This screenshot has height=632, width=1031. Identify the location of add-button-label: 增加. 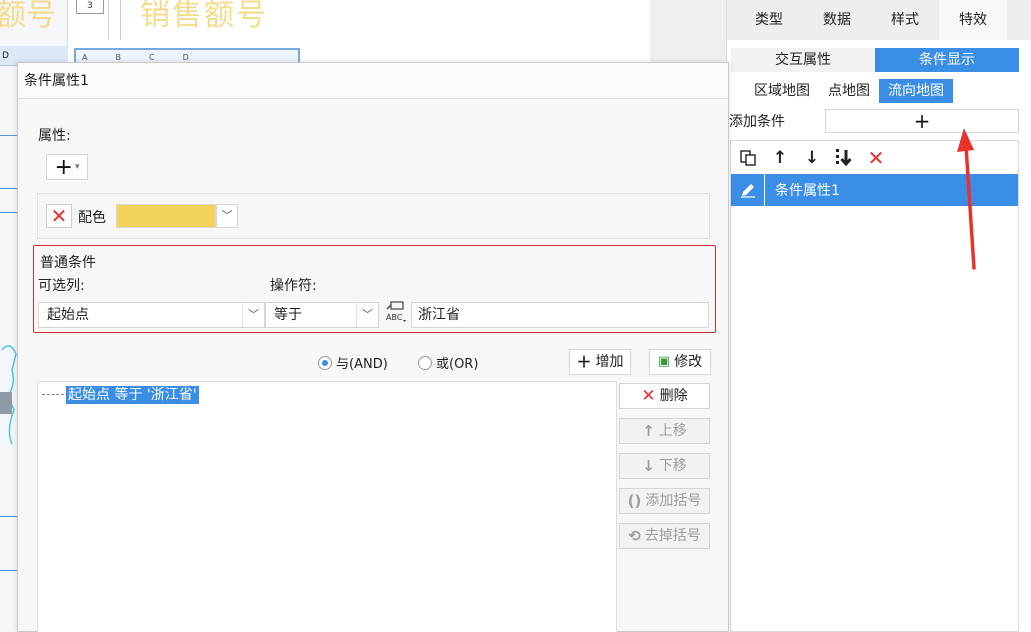
(609, 362).